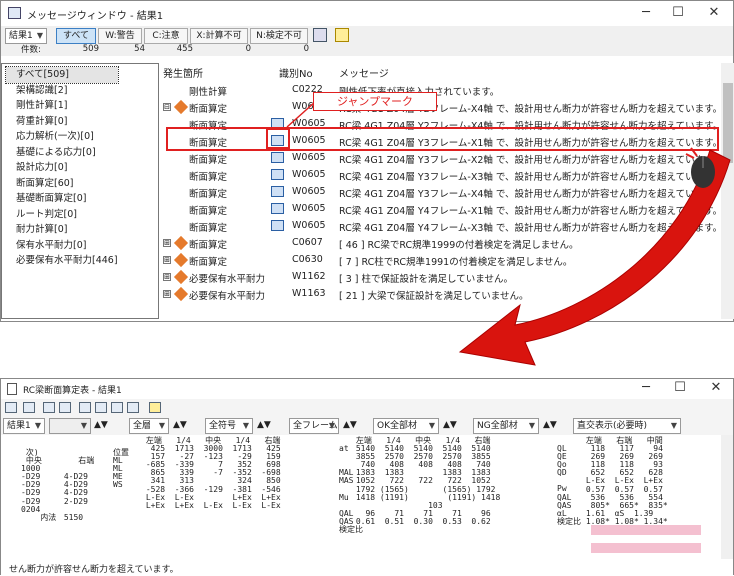 The height and width of the screenshot is (576, 734). I want to click on floor-select: 全層 ▼, so click(149, 426).